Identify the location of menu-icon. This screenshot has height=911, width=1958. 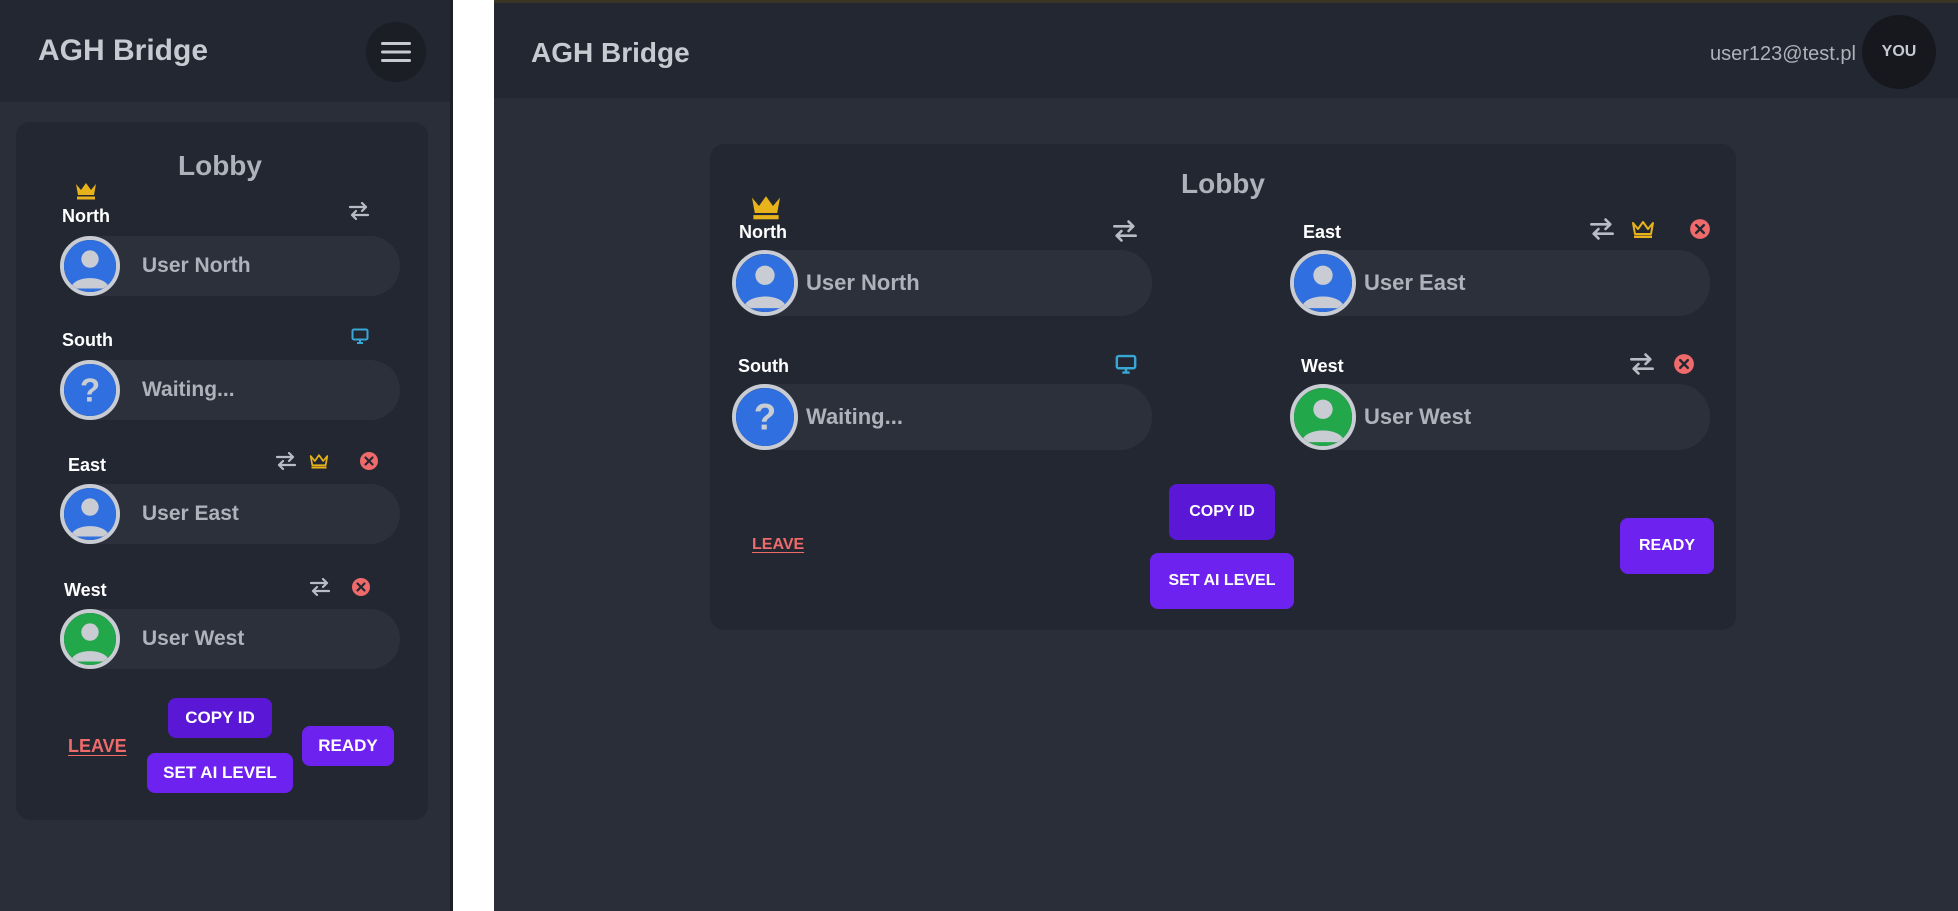
(396, 52).